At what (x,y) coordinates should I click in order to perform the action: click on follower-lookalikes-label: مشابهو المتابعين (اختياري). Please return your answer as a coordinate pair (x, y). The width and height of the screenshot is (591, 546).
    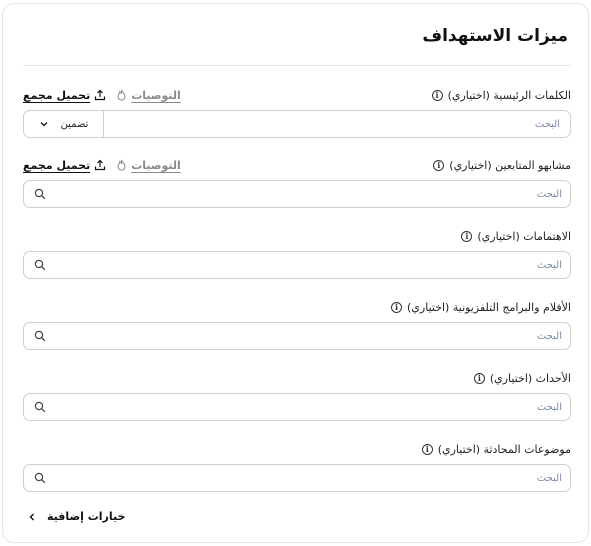
    Looking at the image, I should click on (510, 165).